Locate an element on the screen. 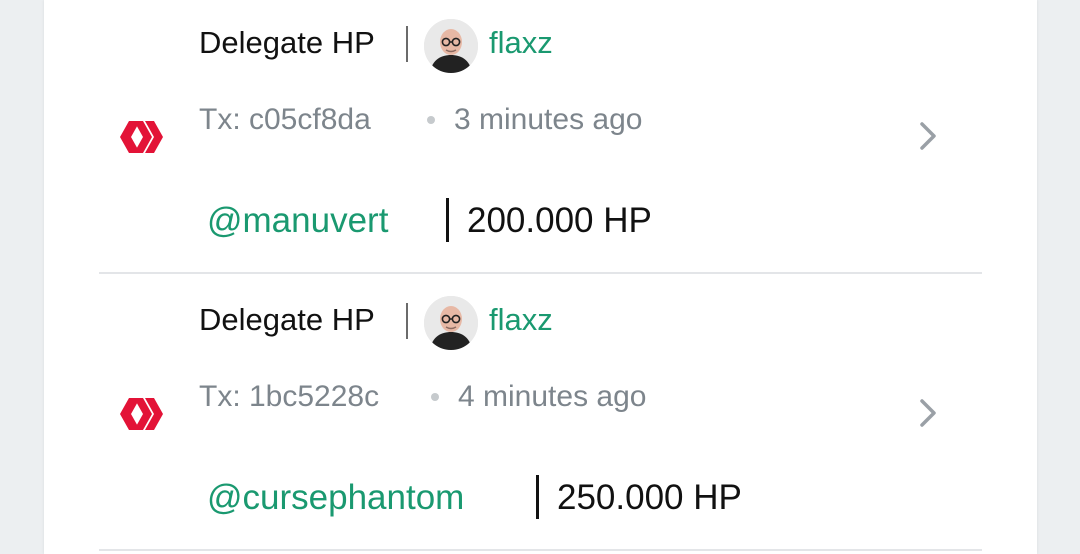 The width and height of the screenshot is (1080, 554). delegatee-link: @cursephantom is located at coordinates (335, 498).